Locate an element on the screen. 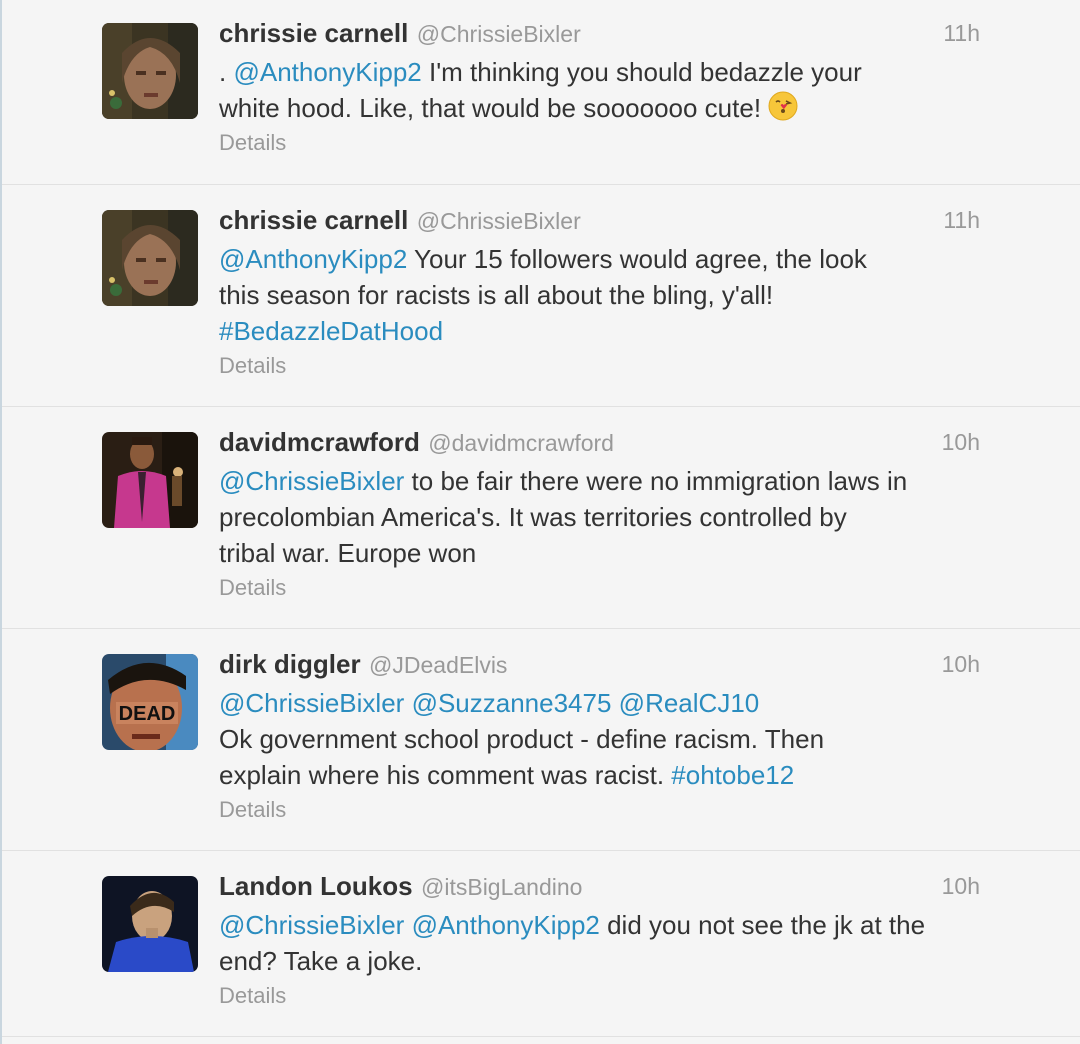 This screenshot has width=1080, height=1044. avatar-man-pink-shirt-icon is located at coordinates (150, 480).